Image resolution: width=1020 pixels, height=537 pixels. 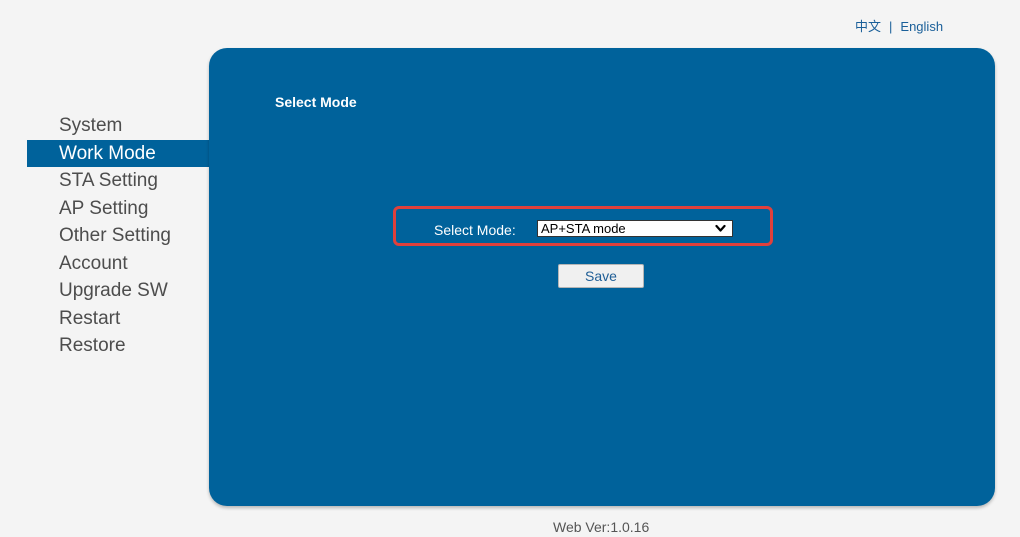 I want to click on sidebar-item-ap-setting: AP Setting, so click(x=118, y=209).